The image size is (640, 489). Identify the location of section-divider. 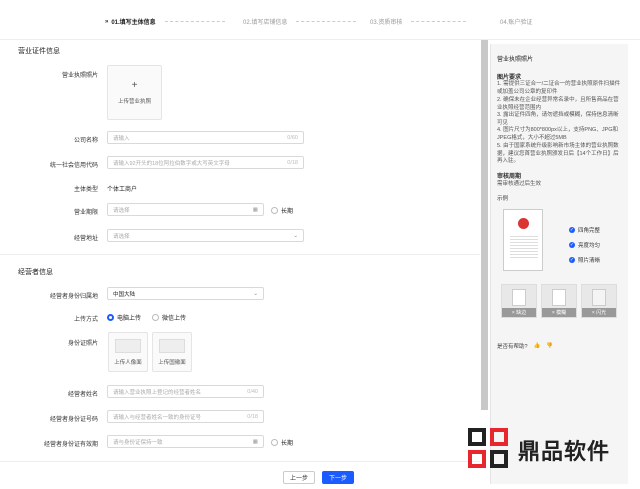
(240, 254).